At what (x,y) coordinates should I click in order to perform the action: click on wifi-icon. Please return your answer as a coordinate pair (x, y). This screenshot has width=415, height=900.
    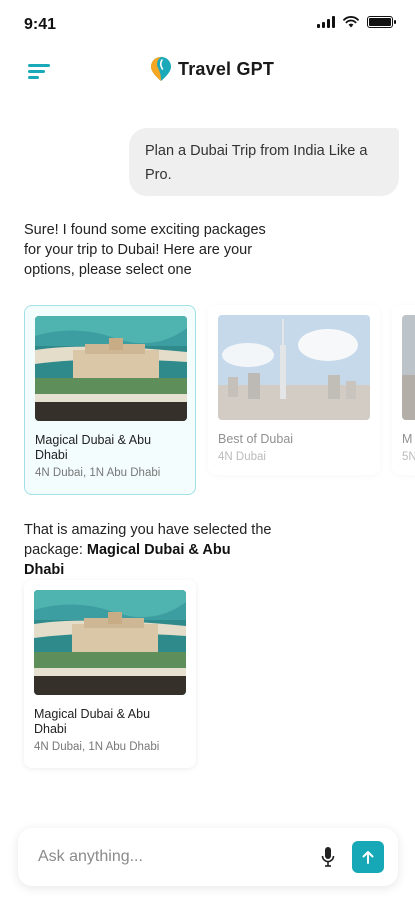
    Looking at the image, I should click on (351, 22).